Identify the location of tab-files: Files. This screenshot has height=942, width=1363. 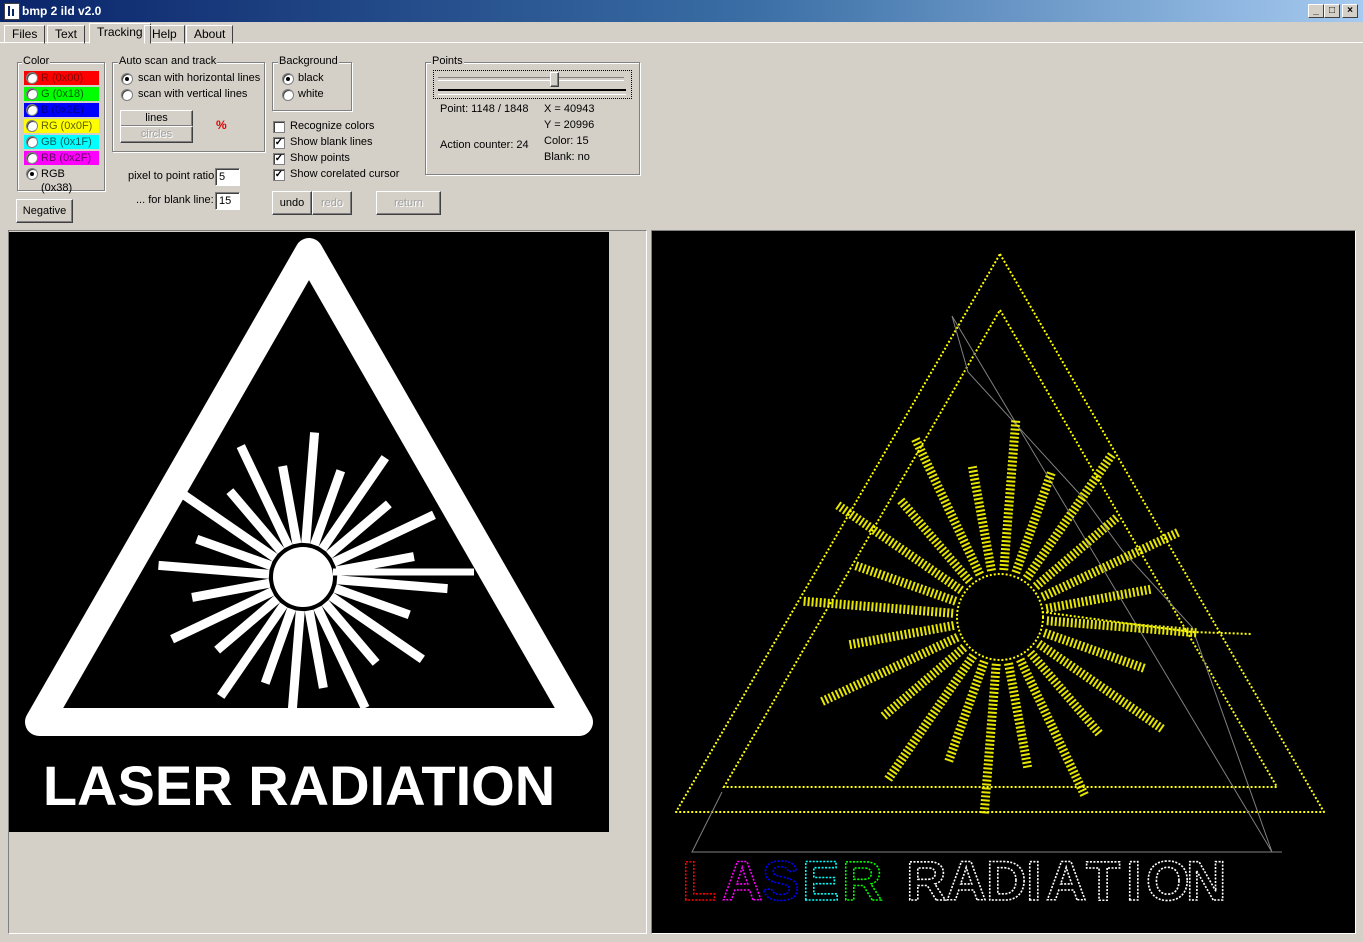
(25, 34).